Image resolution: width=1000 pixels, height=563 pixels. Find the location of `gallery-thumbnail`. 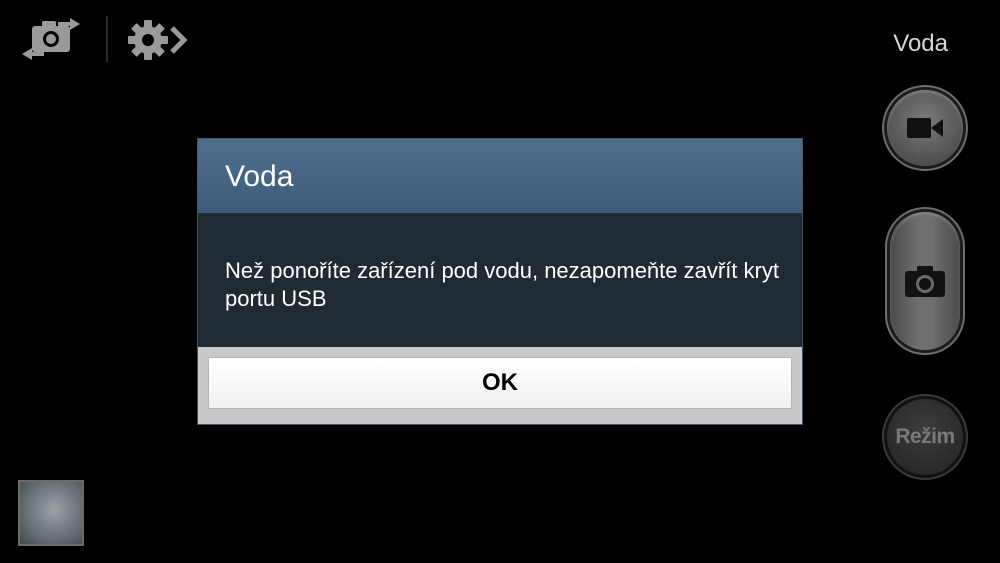

gallery-thumbnail is located at coordinates (51, 513).